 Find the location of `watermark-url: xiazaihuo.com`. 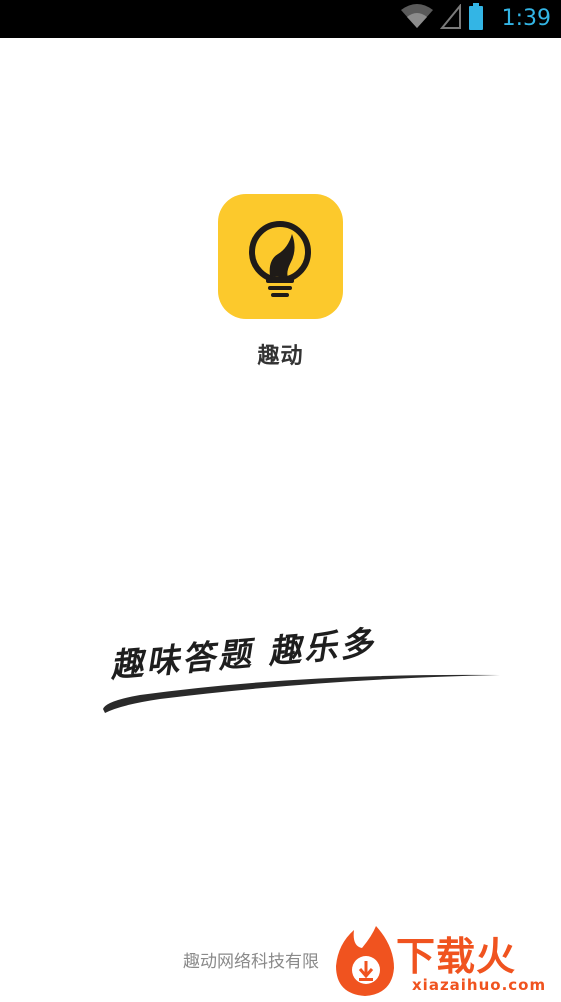

watermark-url: xiazaihuo.com is located at coordinates (479, 985).